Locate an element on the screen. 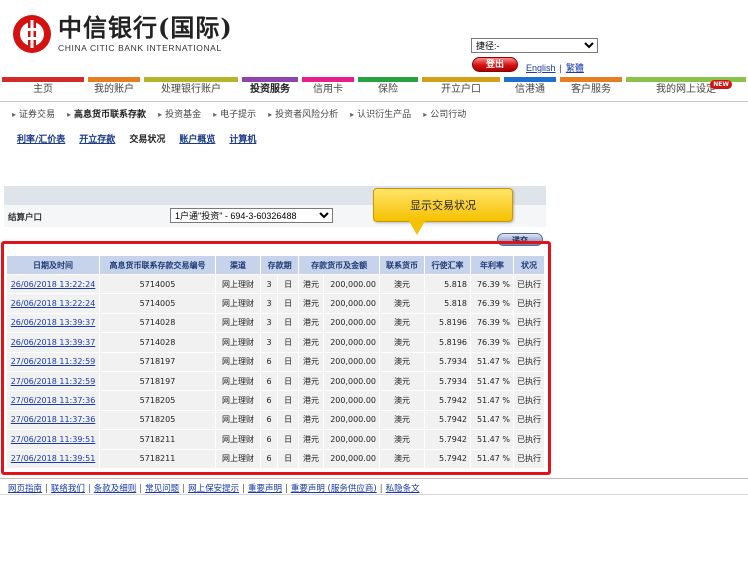  quick-link-select: 捷径:- is located at coordinates (534, 45).